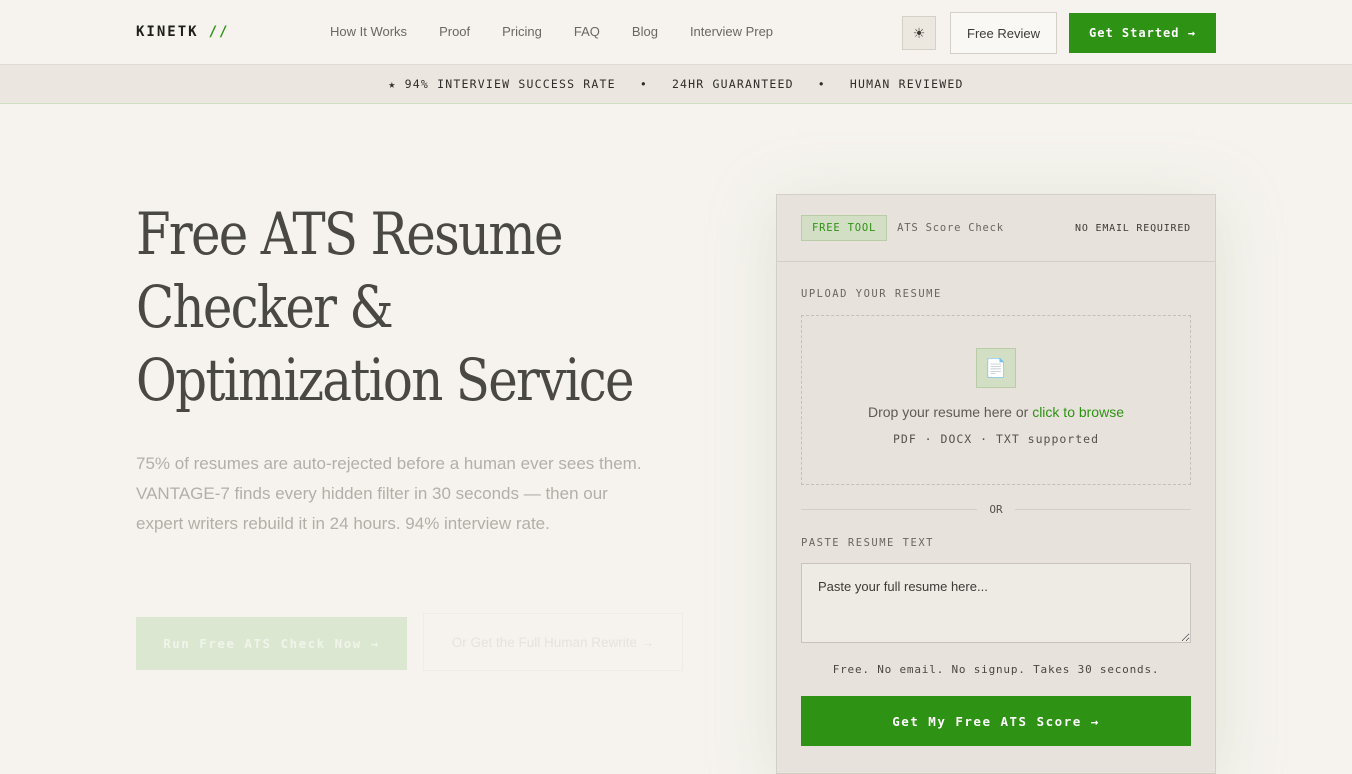 The height and width of the screenshot is (774, 1352). Describe the element at coordinates (871, 294) in the screenshot. I see `upload-label: UPLOAD YOUR RESUME` at that location.